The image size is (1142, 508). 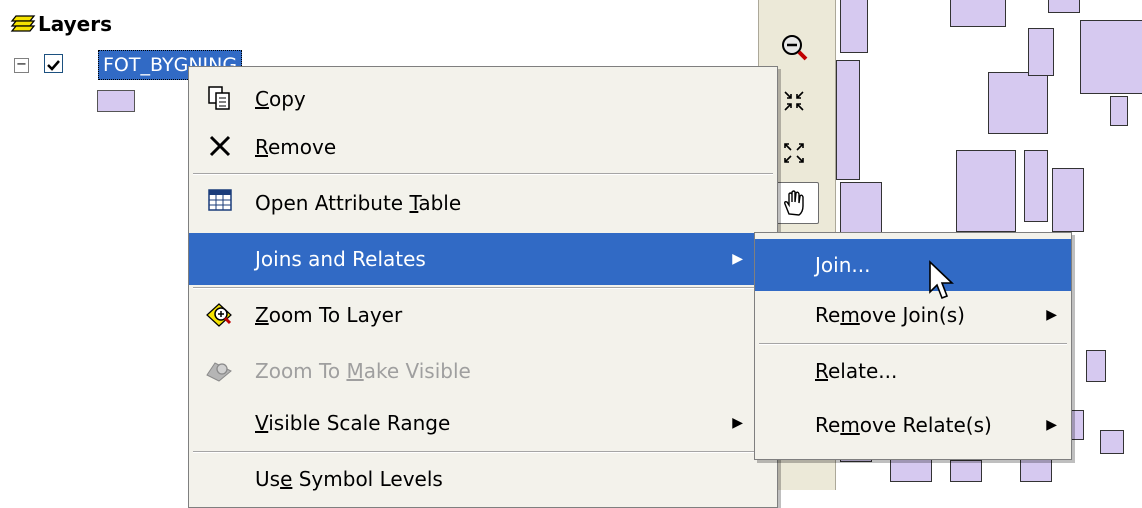 I want to click on menu-item-open-attribute-table: Open Attribute Table, so click(x=483, y=203).